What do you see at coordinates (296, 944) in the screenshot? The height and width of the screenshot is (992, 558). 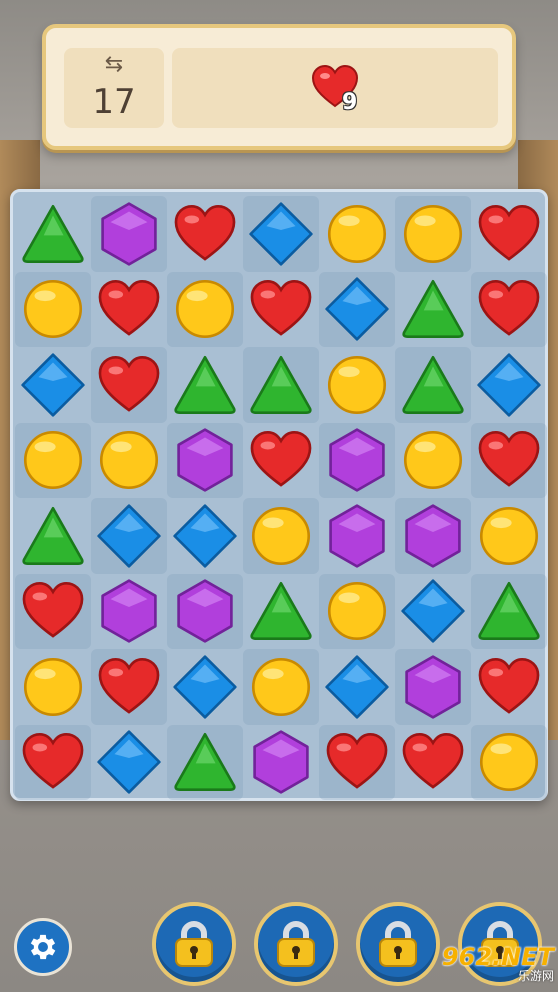 I see `booster-2-locked` at bounding box center [296, 944].